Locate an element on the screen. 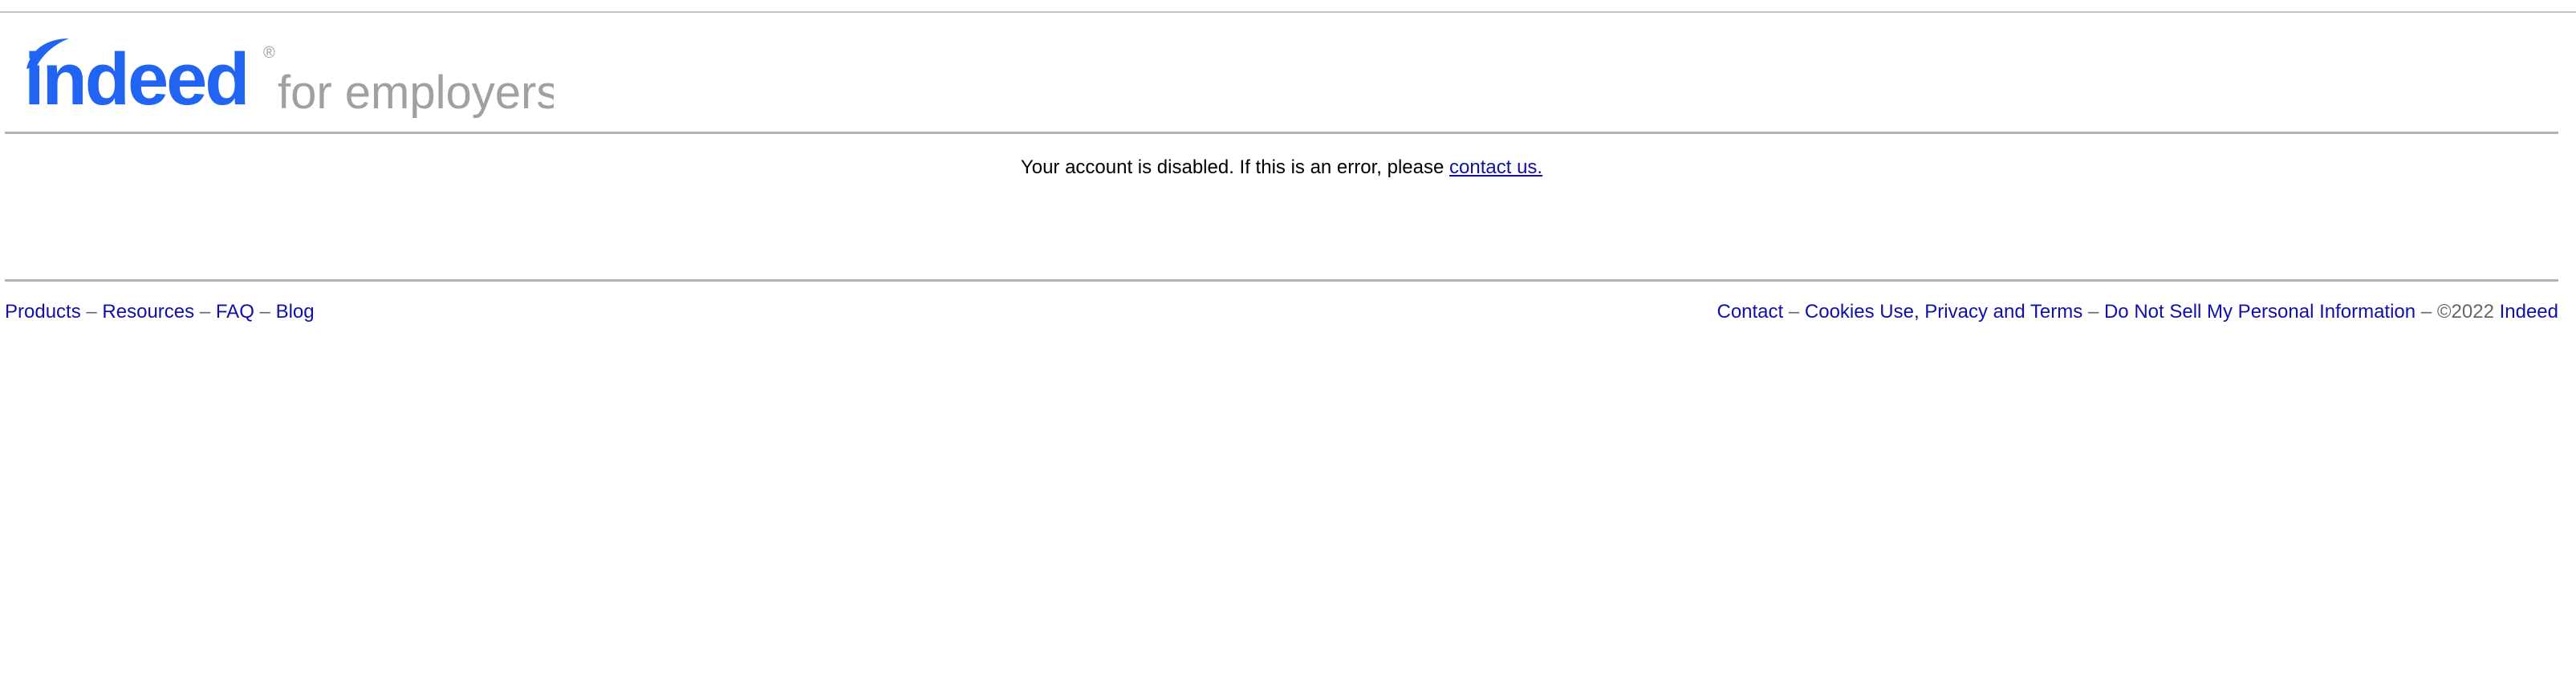 This screenshot has height=682, width=2576. top-divider is located at coordinates (1288, 12).